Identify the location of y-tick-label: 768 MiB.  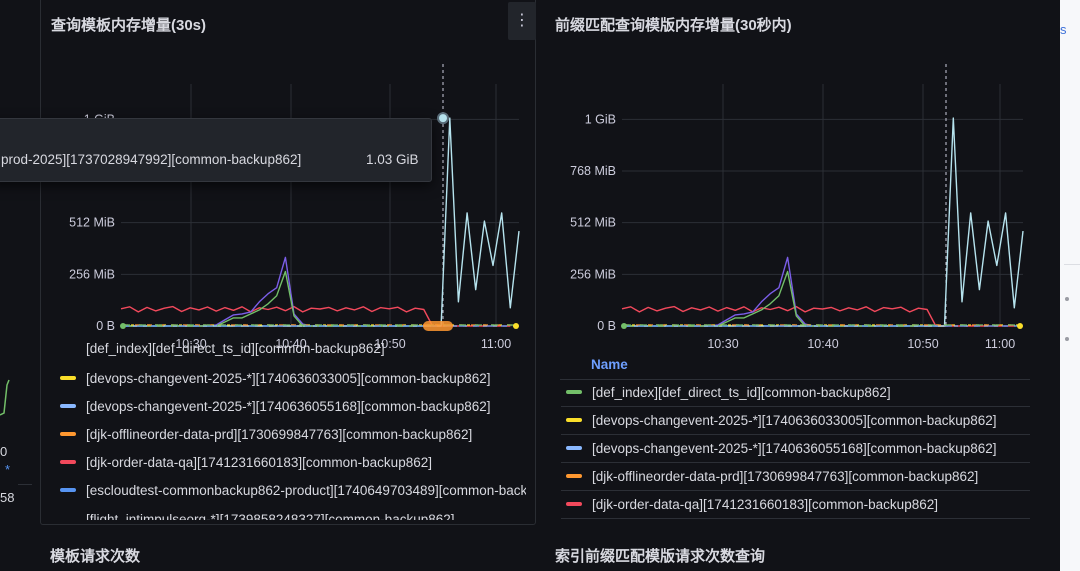
(593, 171).